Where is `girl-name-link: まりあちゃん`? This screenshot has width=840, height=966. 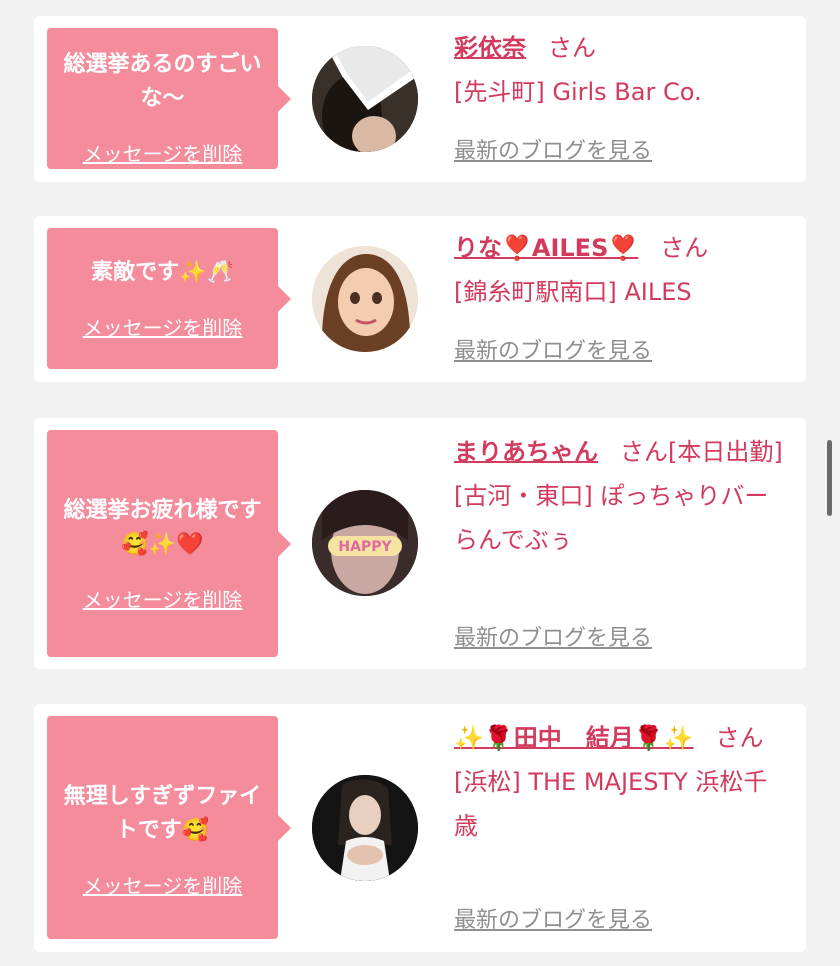 girl-name-link: まりあちゃん is located at coordinates (526, 452).